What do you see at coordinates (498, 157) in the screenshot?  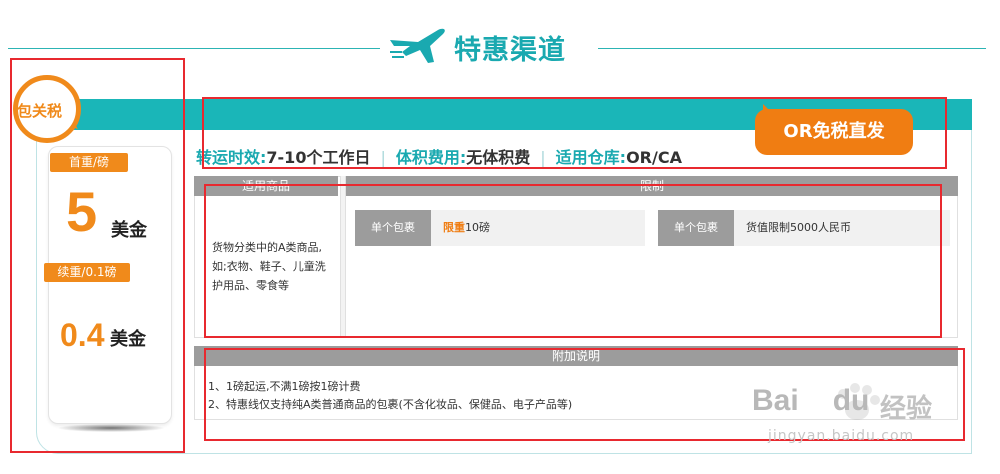 I see `volume-value: 无体积费` at bounding box center [498, 157].